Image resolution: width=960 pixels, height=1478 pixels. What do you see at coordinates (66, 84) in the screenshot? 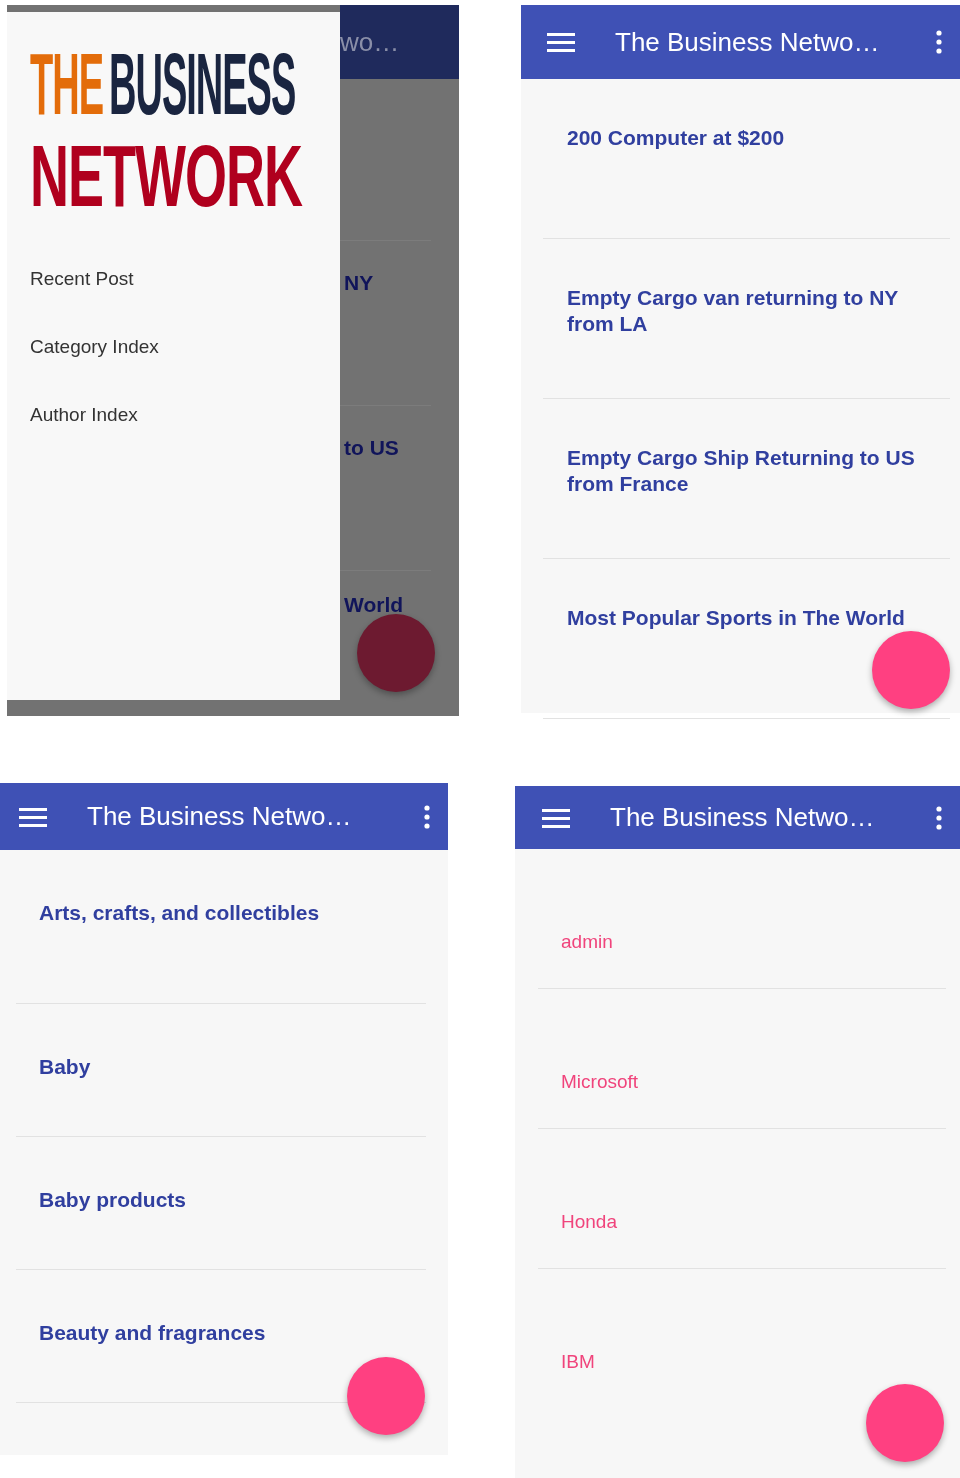
I see `logo-word: THE` at bounding box center [66, 84].